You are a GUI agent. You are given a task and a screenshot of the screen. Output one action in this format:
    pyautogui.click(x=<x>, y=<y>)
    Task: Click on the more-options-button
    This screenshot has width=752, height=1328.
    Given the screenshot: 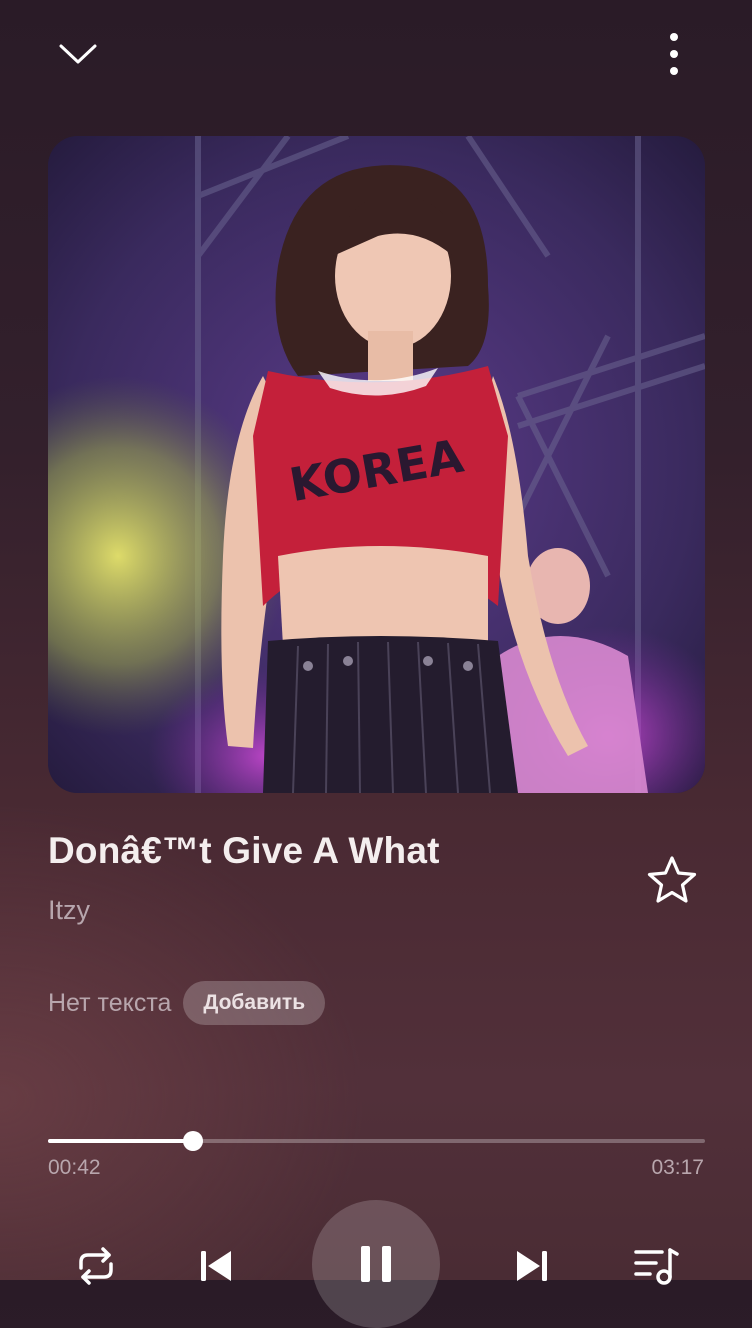 What is the action you would take?
    pyautogui.click(x=674, y=54)
    